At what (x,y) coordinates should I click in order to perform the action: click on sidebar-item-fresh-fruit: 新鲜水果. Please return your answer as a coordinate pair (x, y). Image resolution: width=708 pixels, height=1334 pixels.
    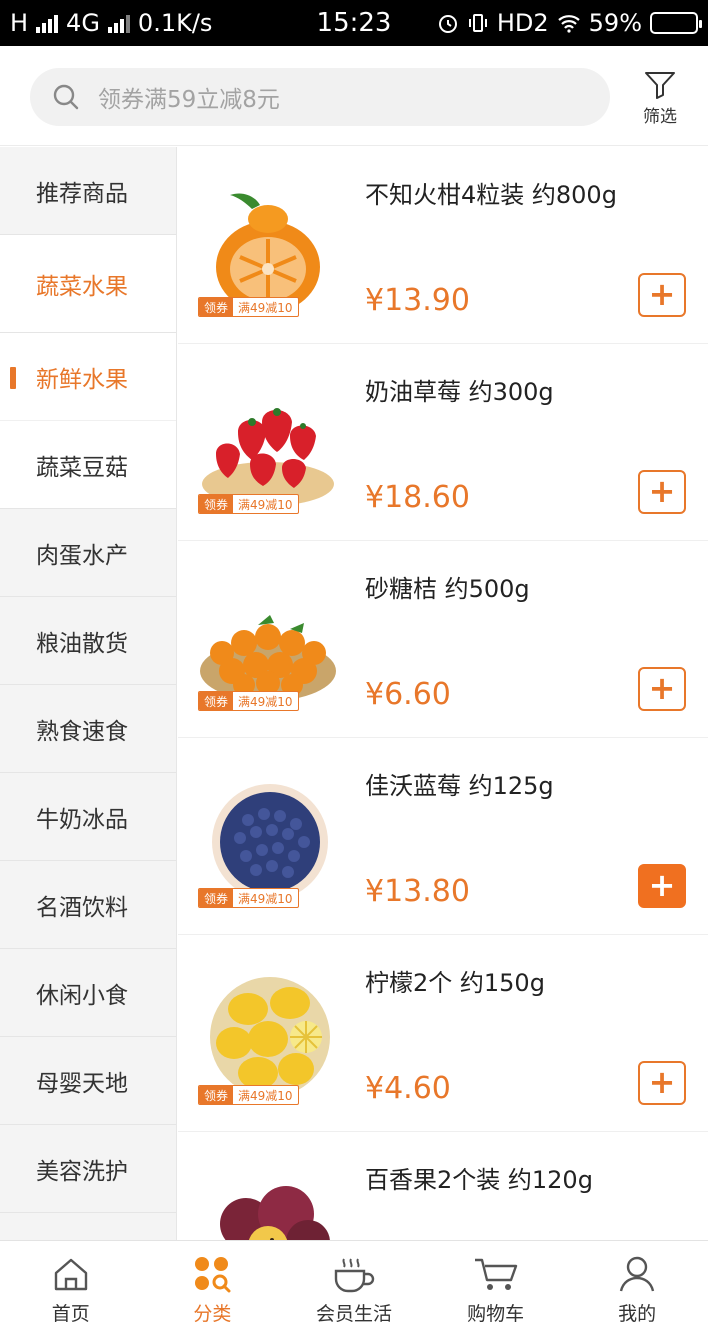
    Looking at the image, I should click on (88, 377).